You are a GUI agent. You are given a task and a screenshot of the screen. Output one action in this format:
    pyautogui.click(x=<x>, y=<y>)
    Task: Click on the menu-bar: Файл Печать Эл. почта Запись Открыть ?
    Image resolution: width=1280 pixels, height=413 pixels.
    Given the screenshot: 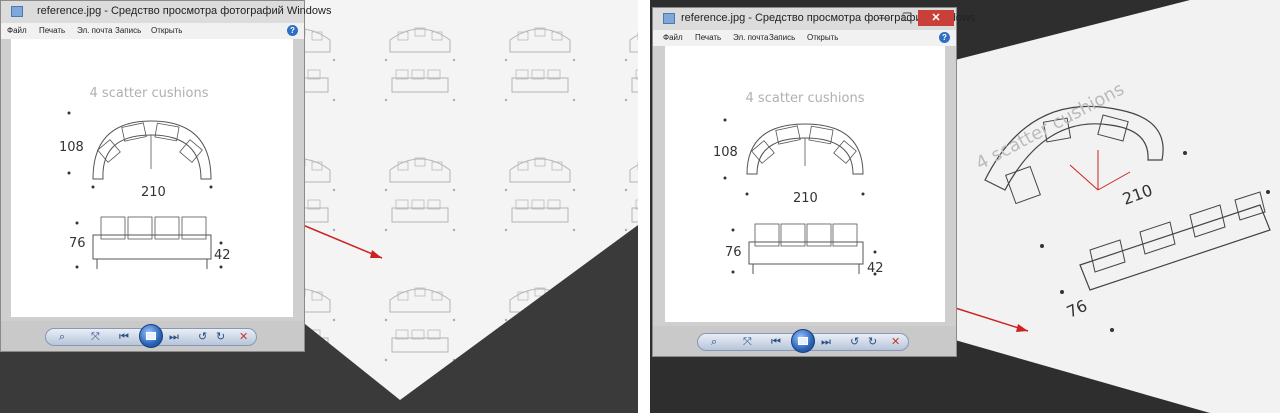 What is the action you would take?
    pyautogui.click(x=152, y=31)
    